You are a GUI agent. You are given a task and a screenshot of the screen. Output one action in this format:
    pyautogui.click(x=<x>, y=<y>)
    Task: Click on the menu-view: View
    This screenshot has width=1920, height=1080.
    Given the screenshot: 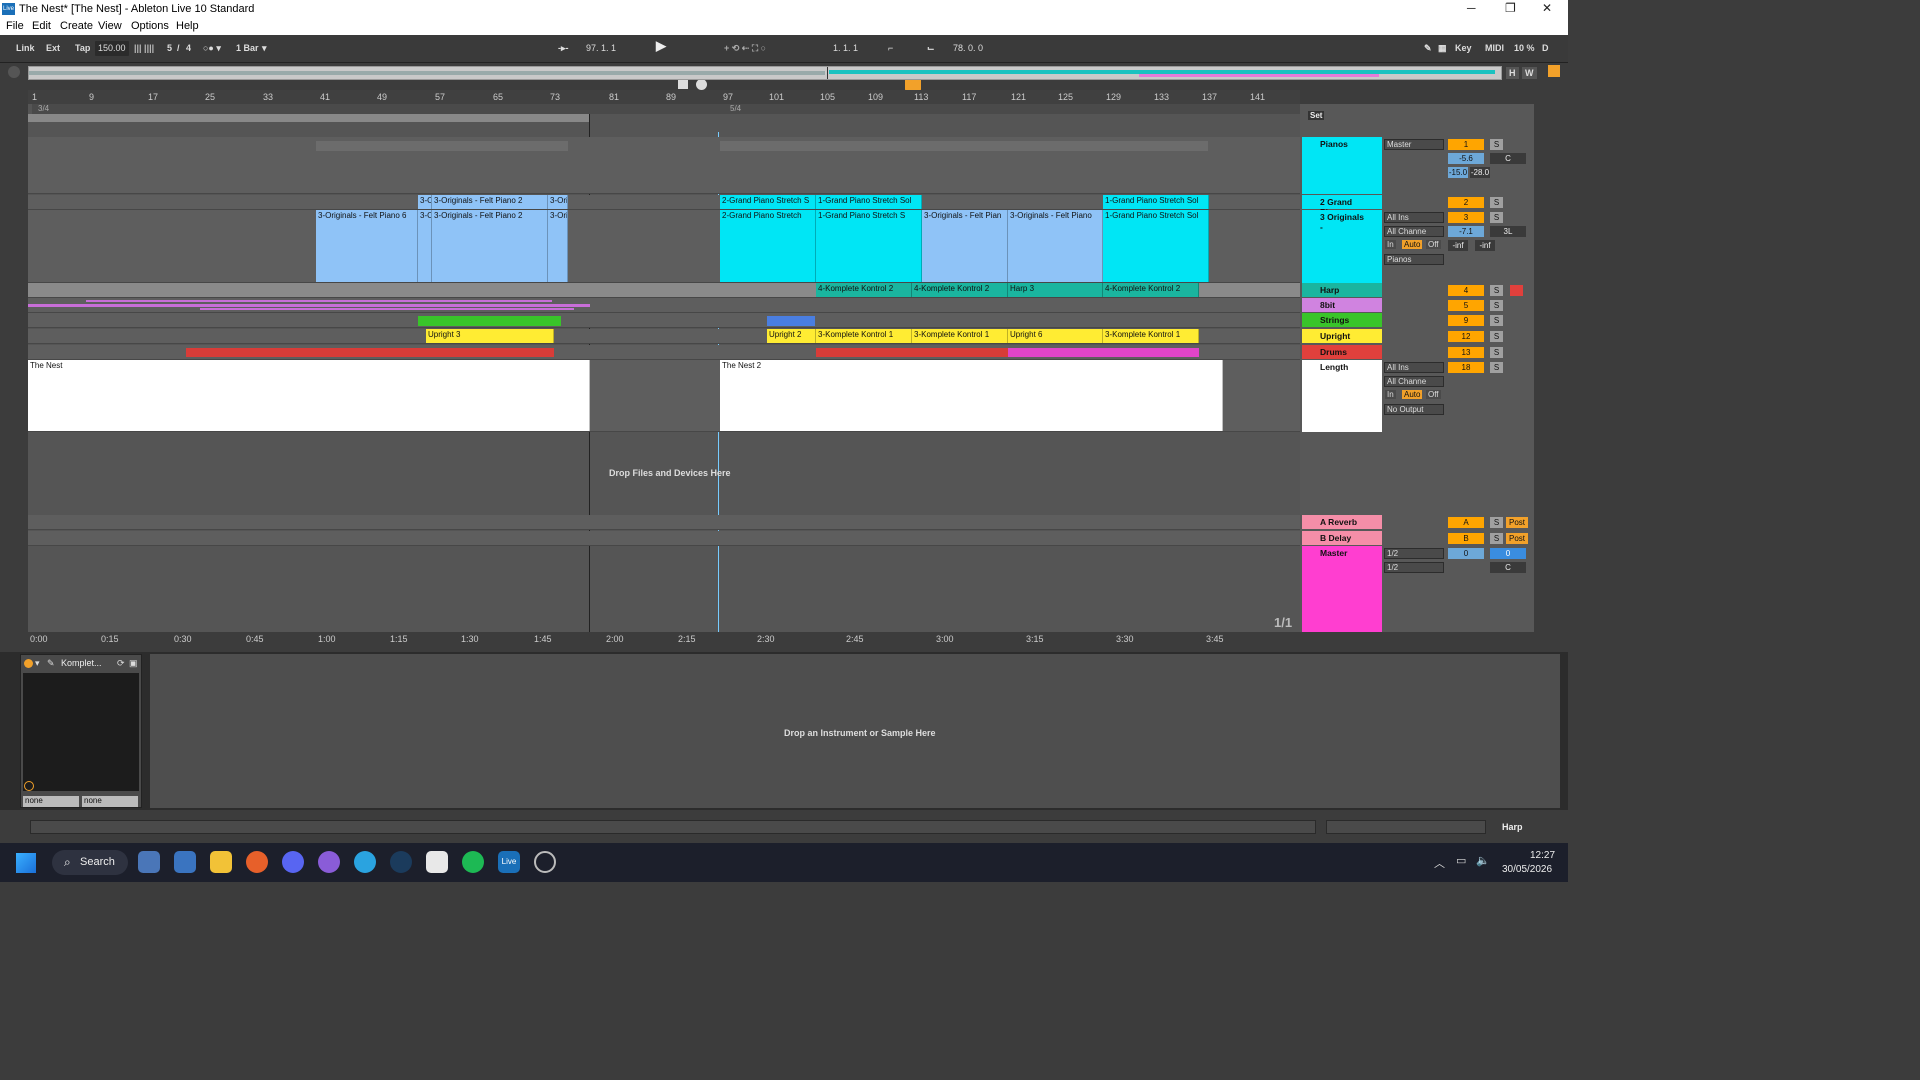 What is the action you would take?
    pyautogui.click(x=110, y=26)
    